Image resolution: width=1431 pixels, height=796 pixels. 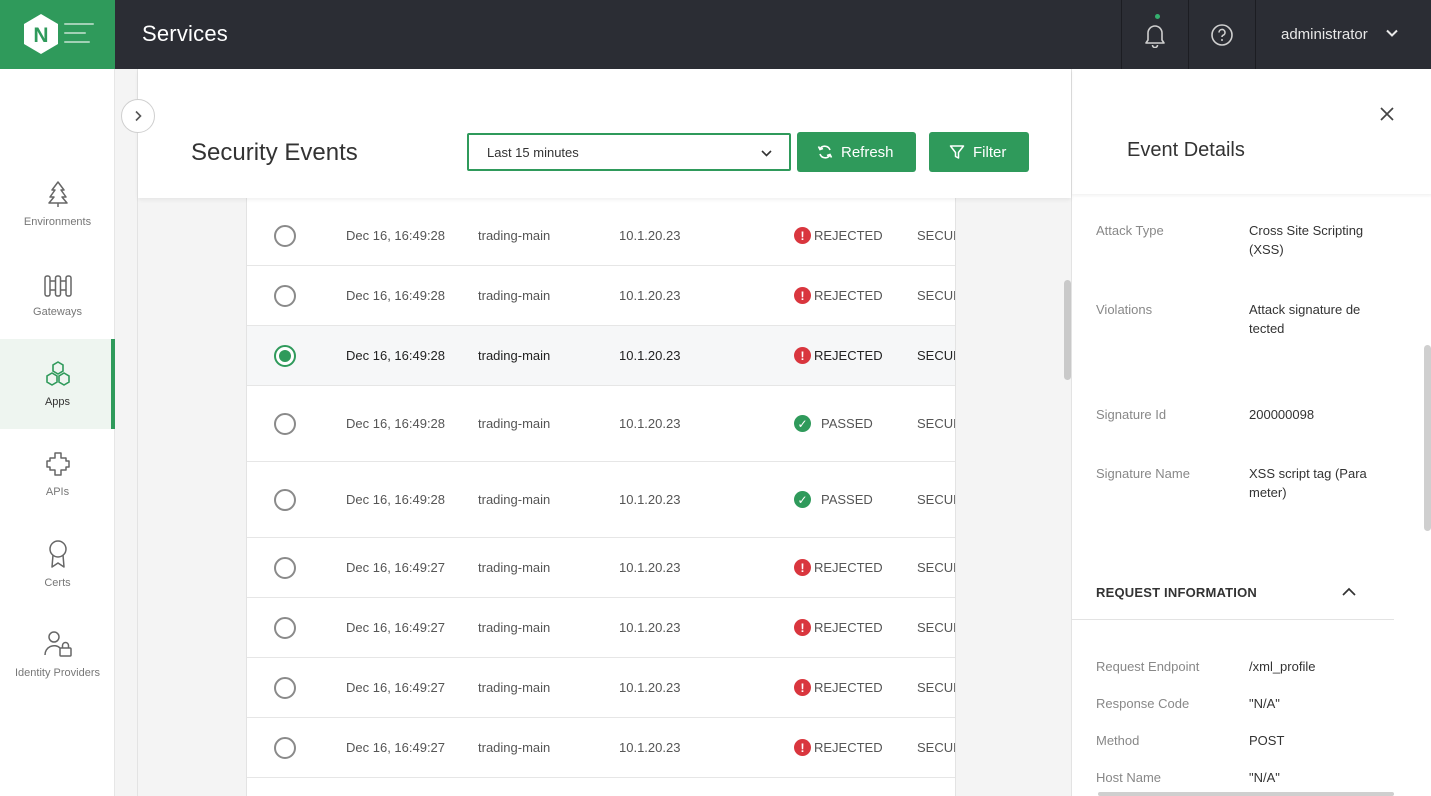 I want to click on method-value: POST, so click(x=1267, y=740).